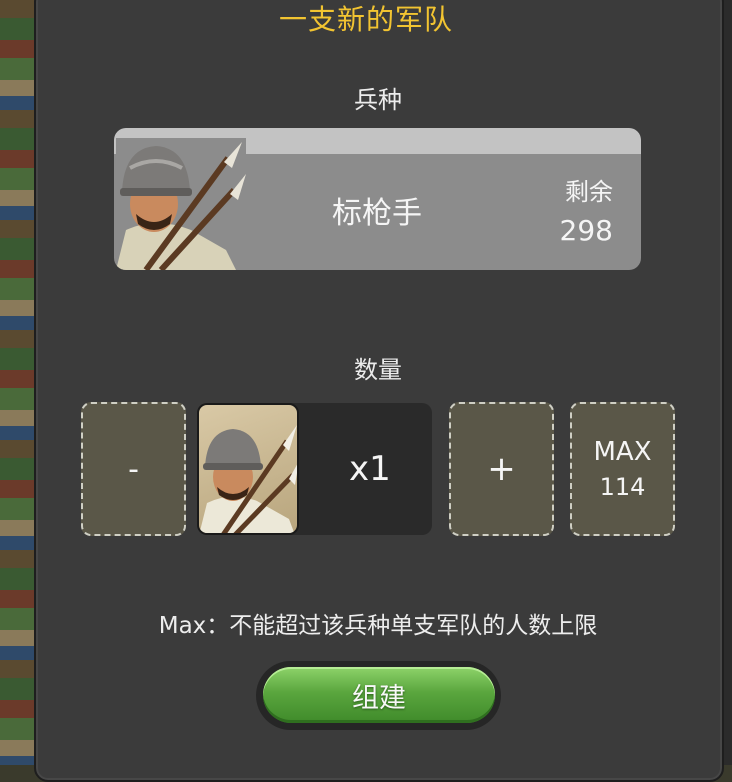 This screenshot has width=732, height=782. What do you see at coordinates (586, 230) in the screenshot?
I see `remaining-value: 298` at bounding box center [586, 230].